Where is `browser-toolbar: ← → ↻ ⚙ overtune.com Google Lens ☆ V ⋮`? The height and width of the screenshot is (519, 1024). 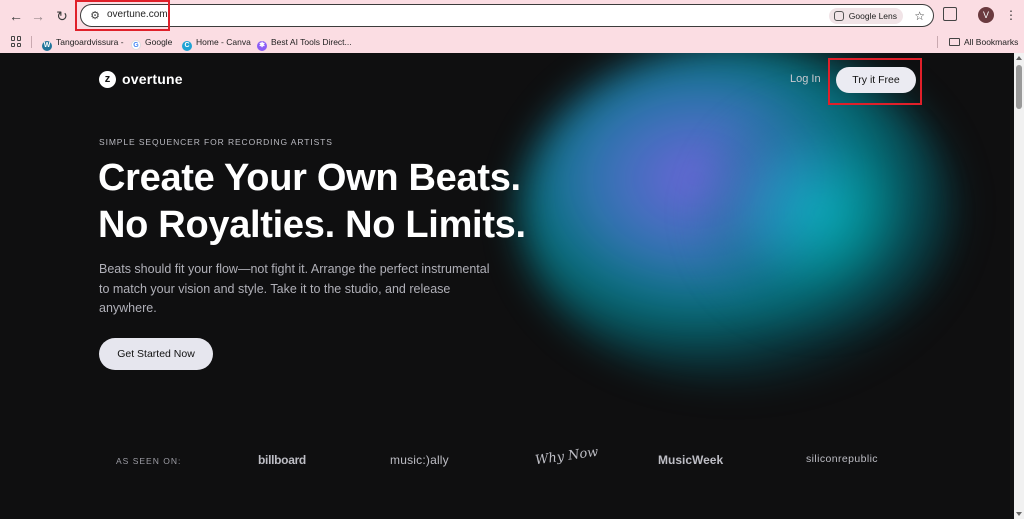
browser-toolbar: ← → ↻ ⚙ overtune.com Google Lens ☆ V ⋮ is located at coordinates (512, 15).